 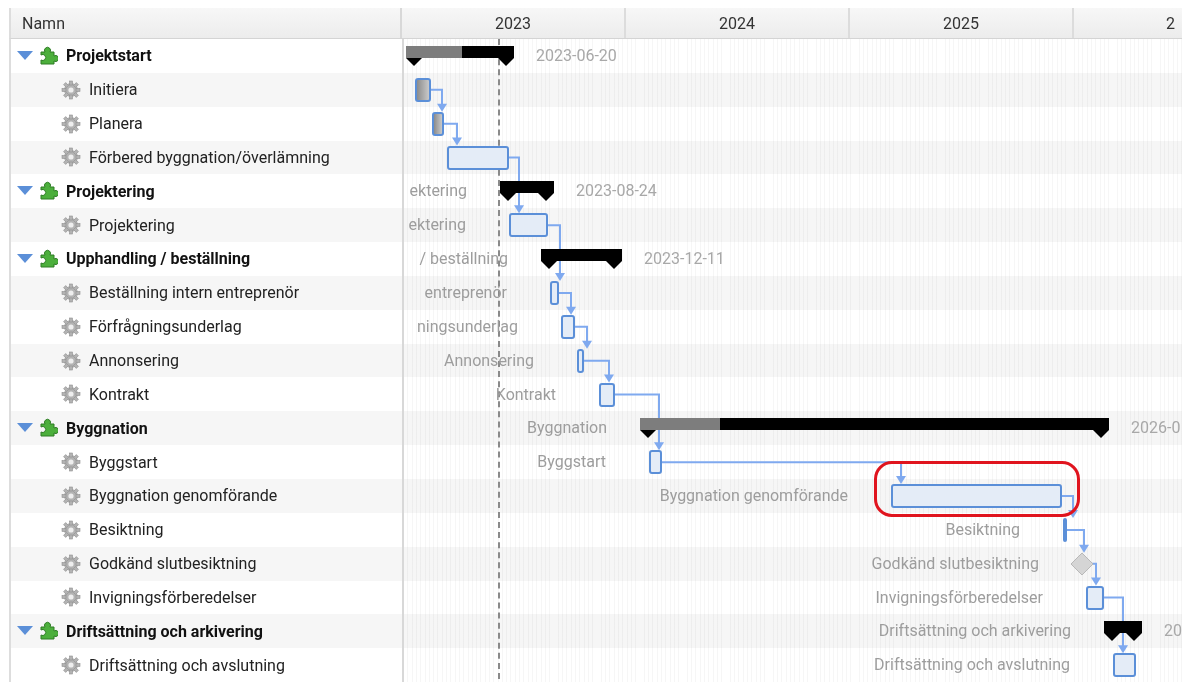 I want to click on milestone-diamond-icon, so click(x=1082, y=563).